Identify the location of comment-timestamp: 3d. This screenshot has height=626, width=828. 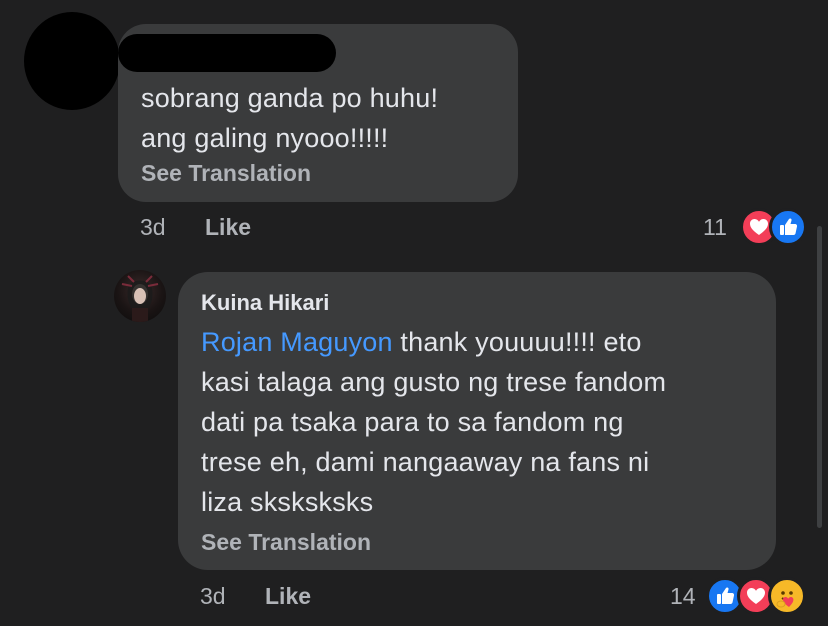
(153, 227).